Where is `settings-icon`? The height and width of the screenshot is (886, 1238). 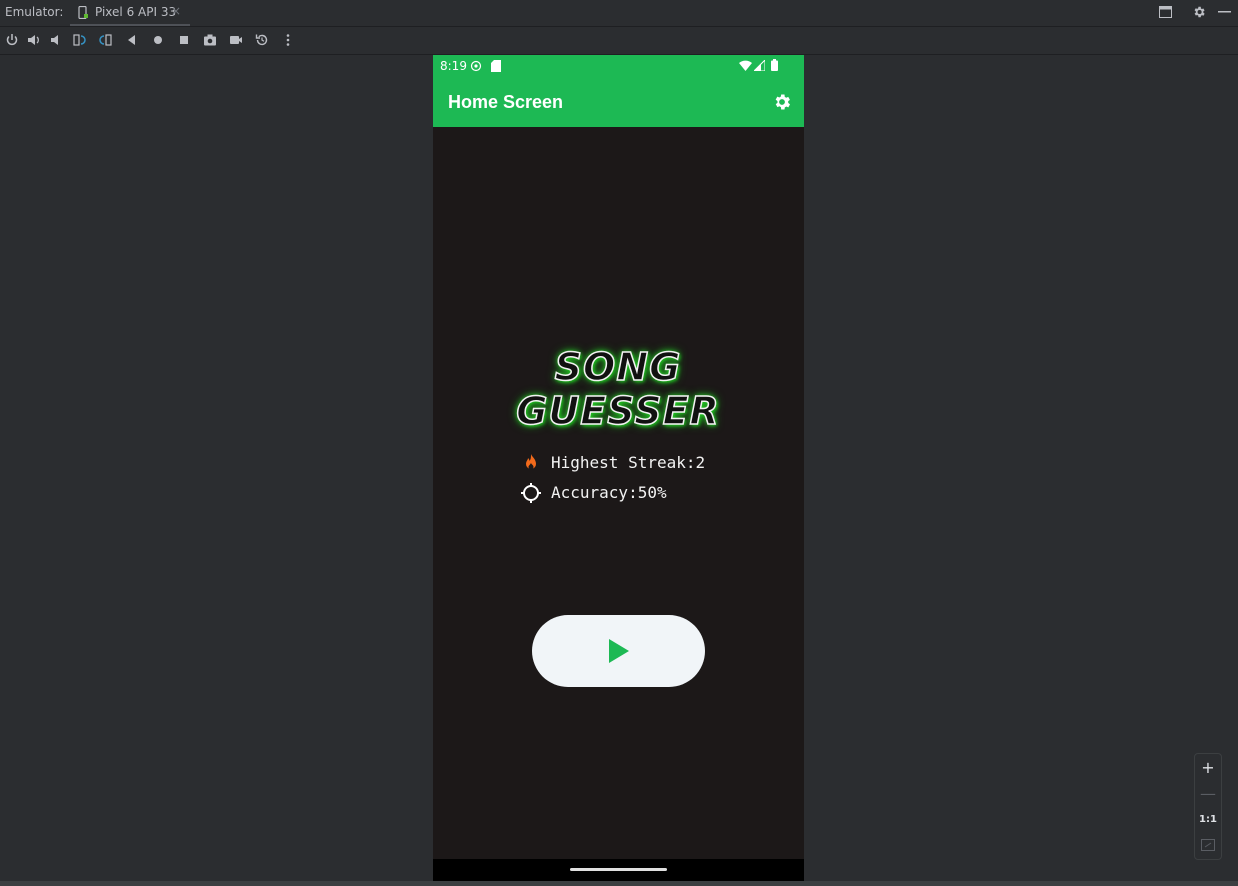
settings-icon is located at coordinates (782, 102).